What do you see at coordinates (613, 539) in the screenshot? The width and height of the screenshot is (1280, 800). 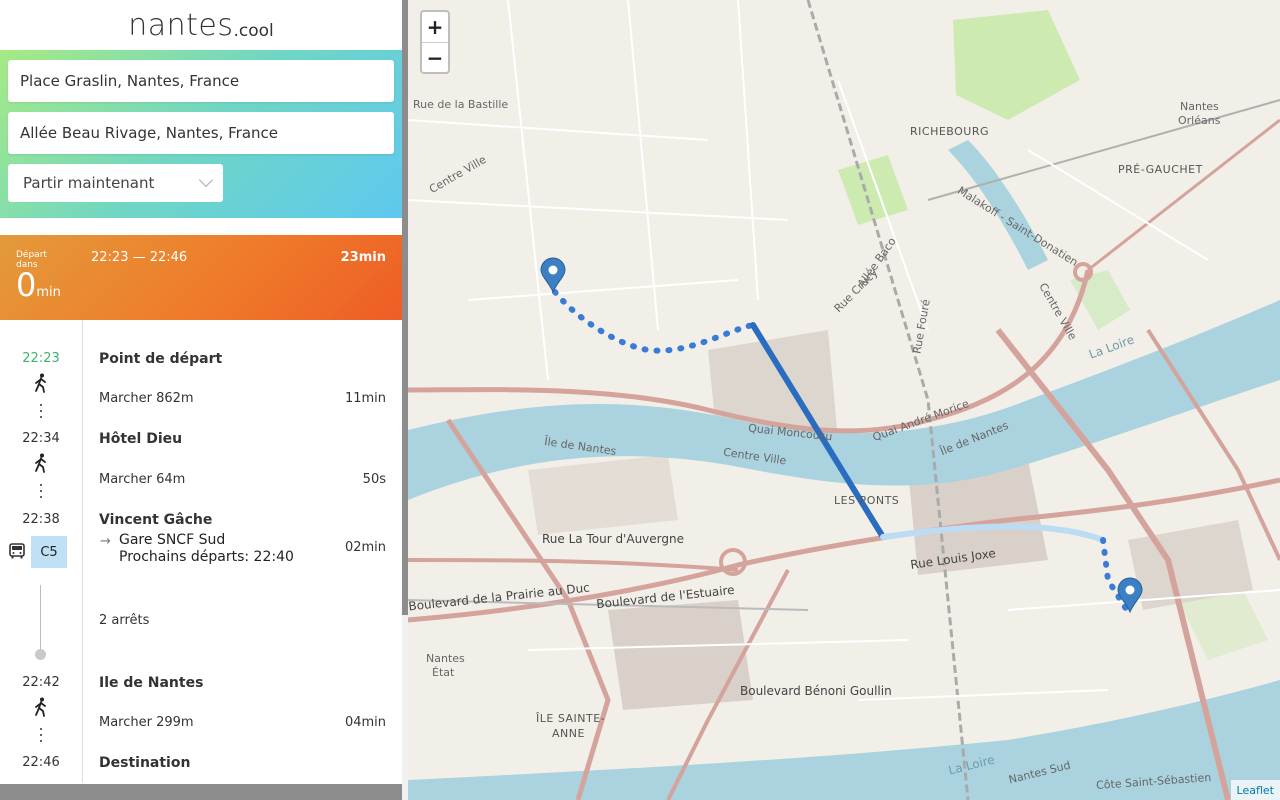 I see `map-label: Rue La Tour d'Auvergne` at bounding box center [613, 539].